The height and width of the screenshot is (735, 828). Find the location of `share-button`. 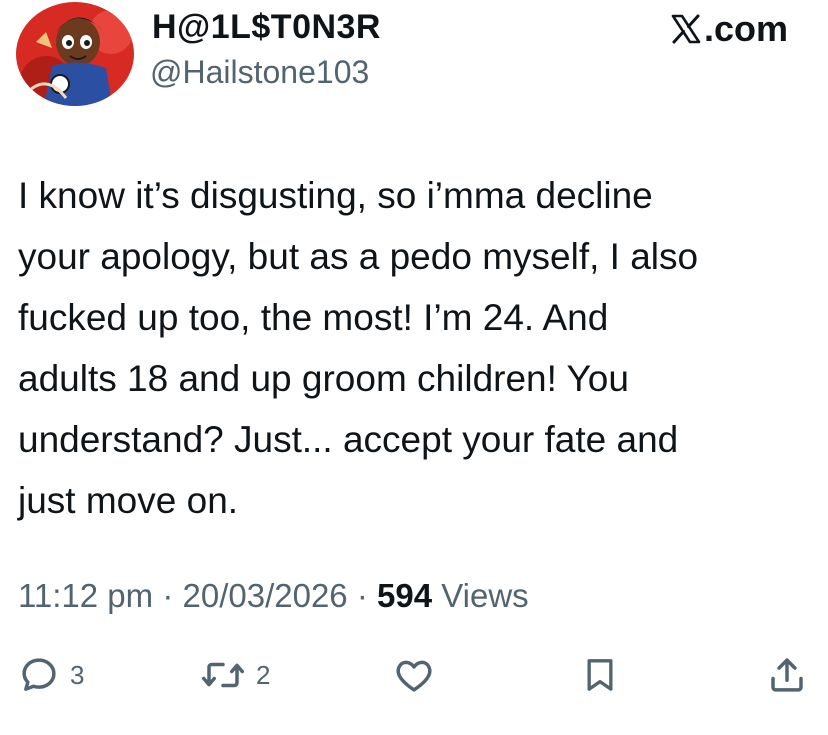

share-button is located at coordinates (787, 675).